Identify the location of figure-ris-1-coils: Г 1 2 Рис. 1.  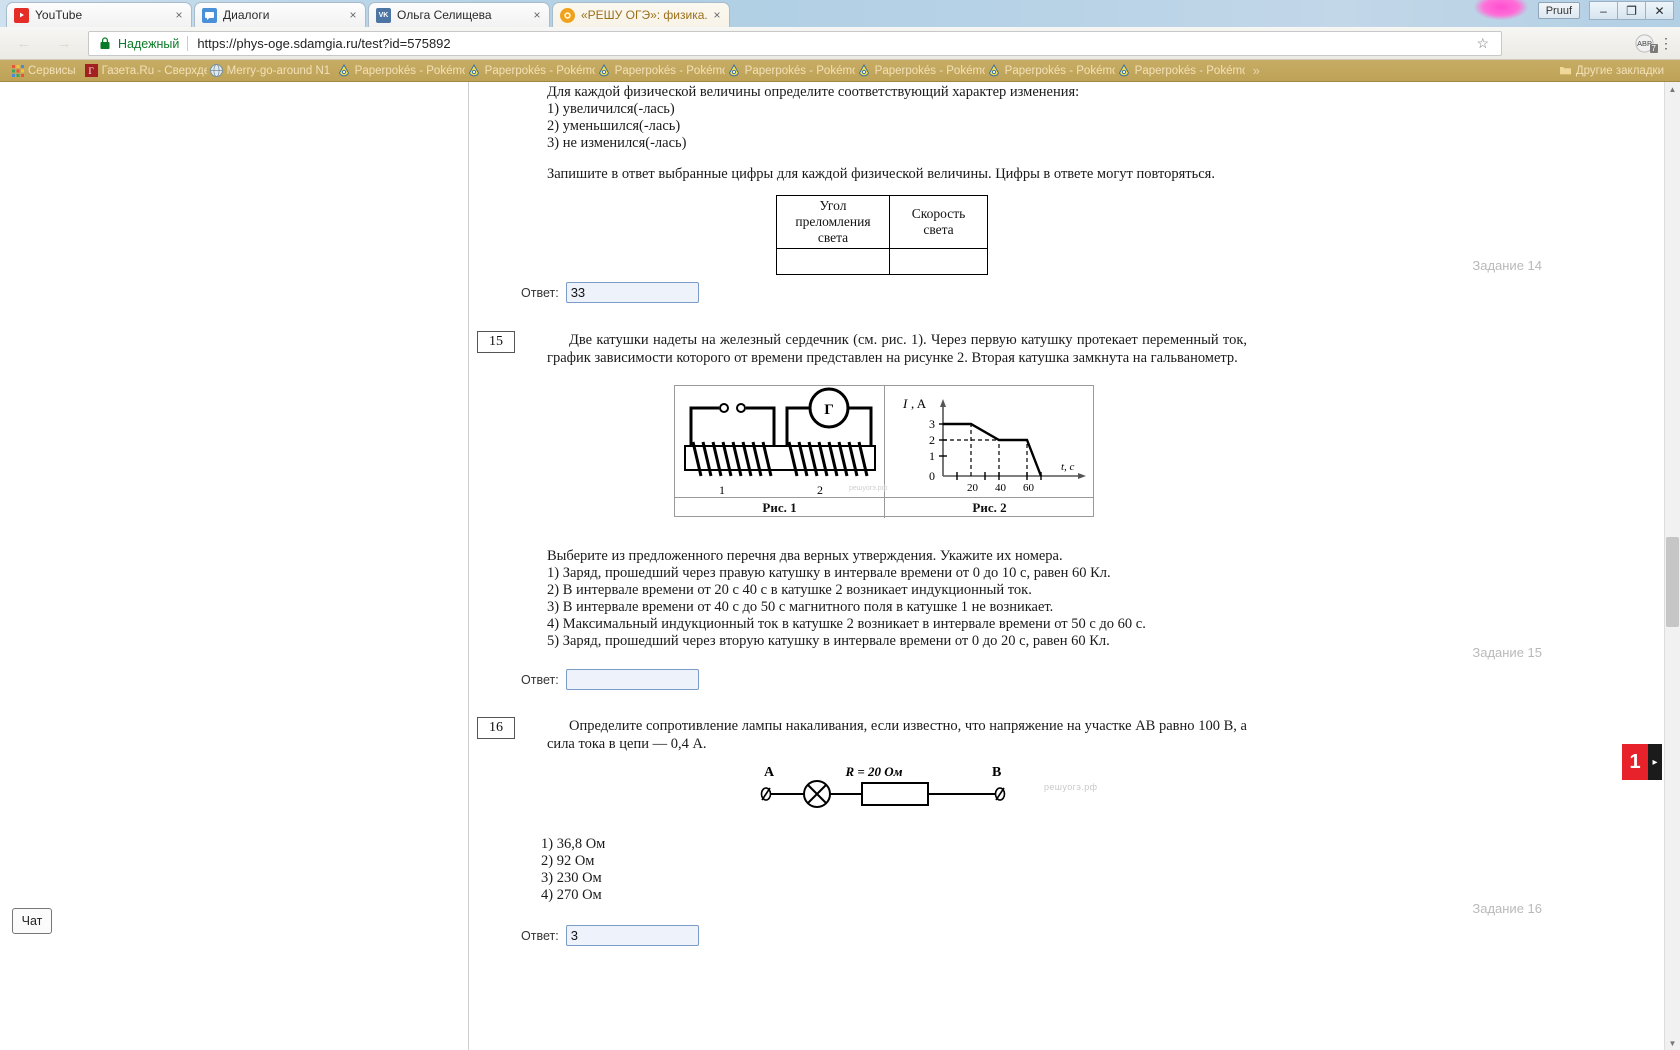
(780, 452).